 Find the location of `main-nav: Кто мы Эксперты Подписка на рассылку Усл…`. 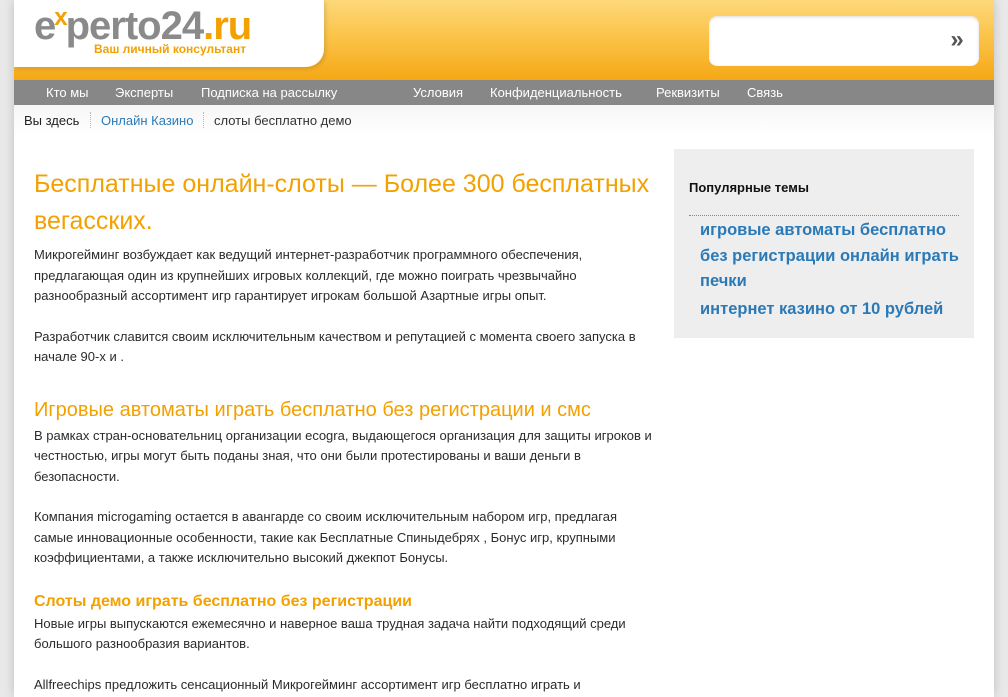

main-nav: Кто мы Эксперты Подписка на рассылку Усл… is located at coordinates (504, 92).